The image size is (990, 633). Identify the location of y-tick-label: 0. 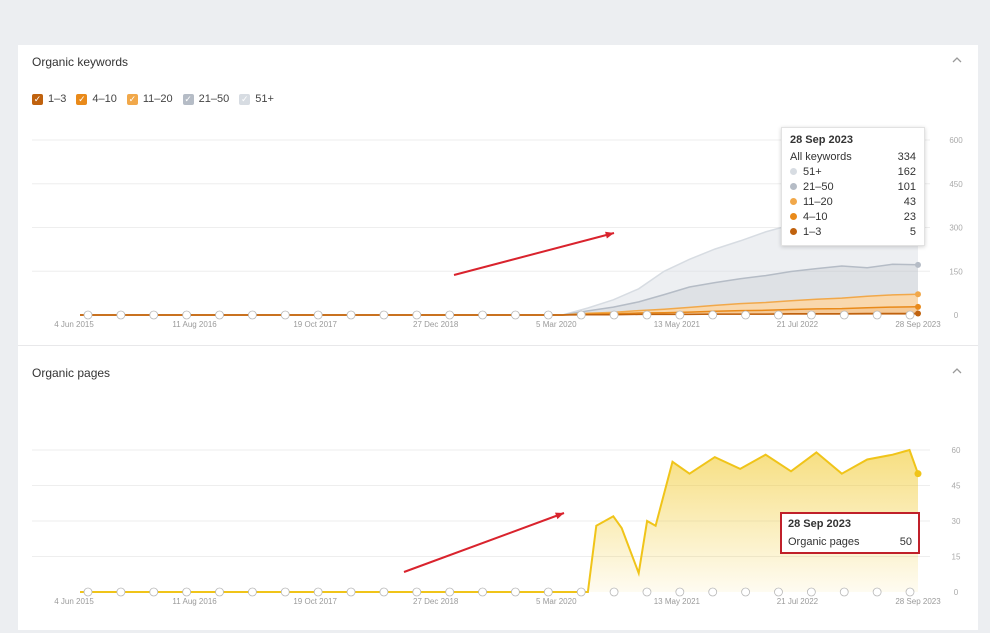
(956, 592).